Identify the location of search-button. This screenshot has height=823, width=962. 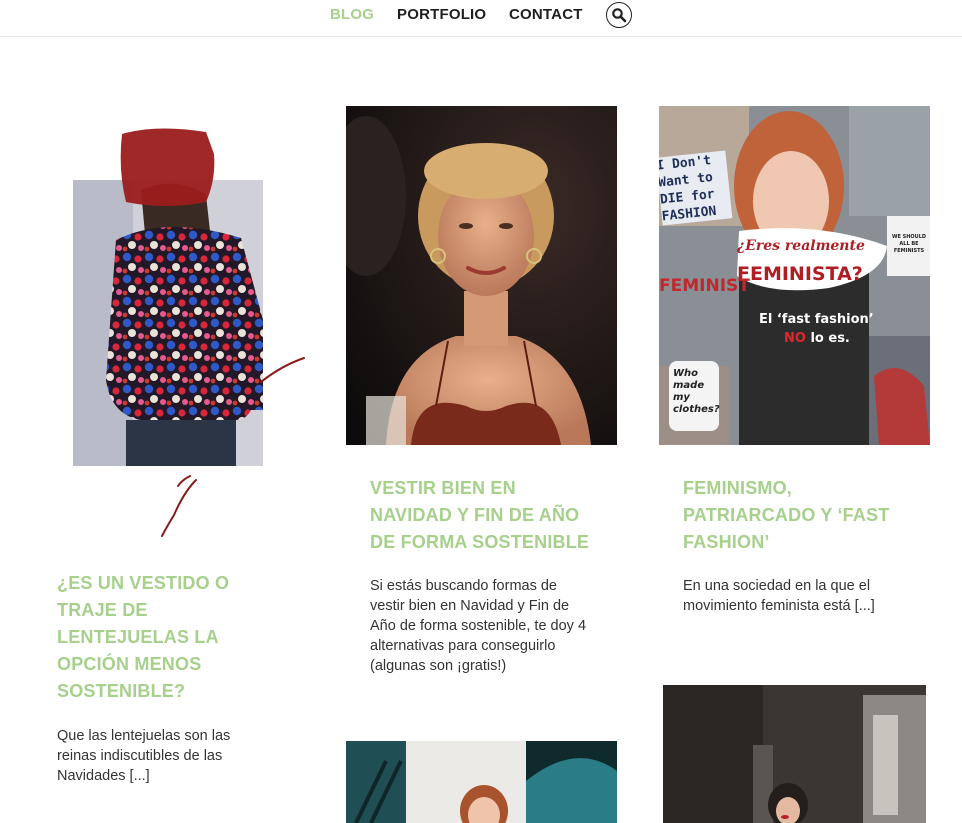
(619, 15).